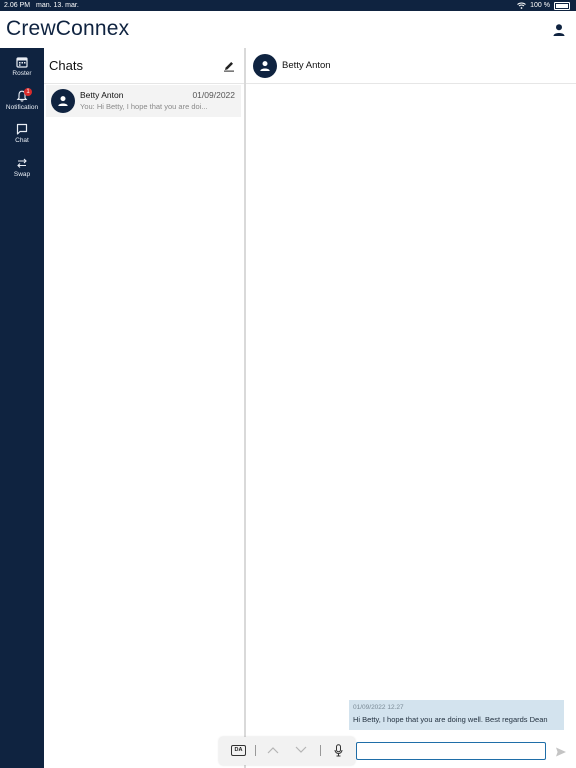  Describe the element at coordinates (22, 140) in the screenshot. I see `nav-label-chat: Chat` at that location.